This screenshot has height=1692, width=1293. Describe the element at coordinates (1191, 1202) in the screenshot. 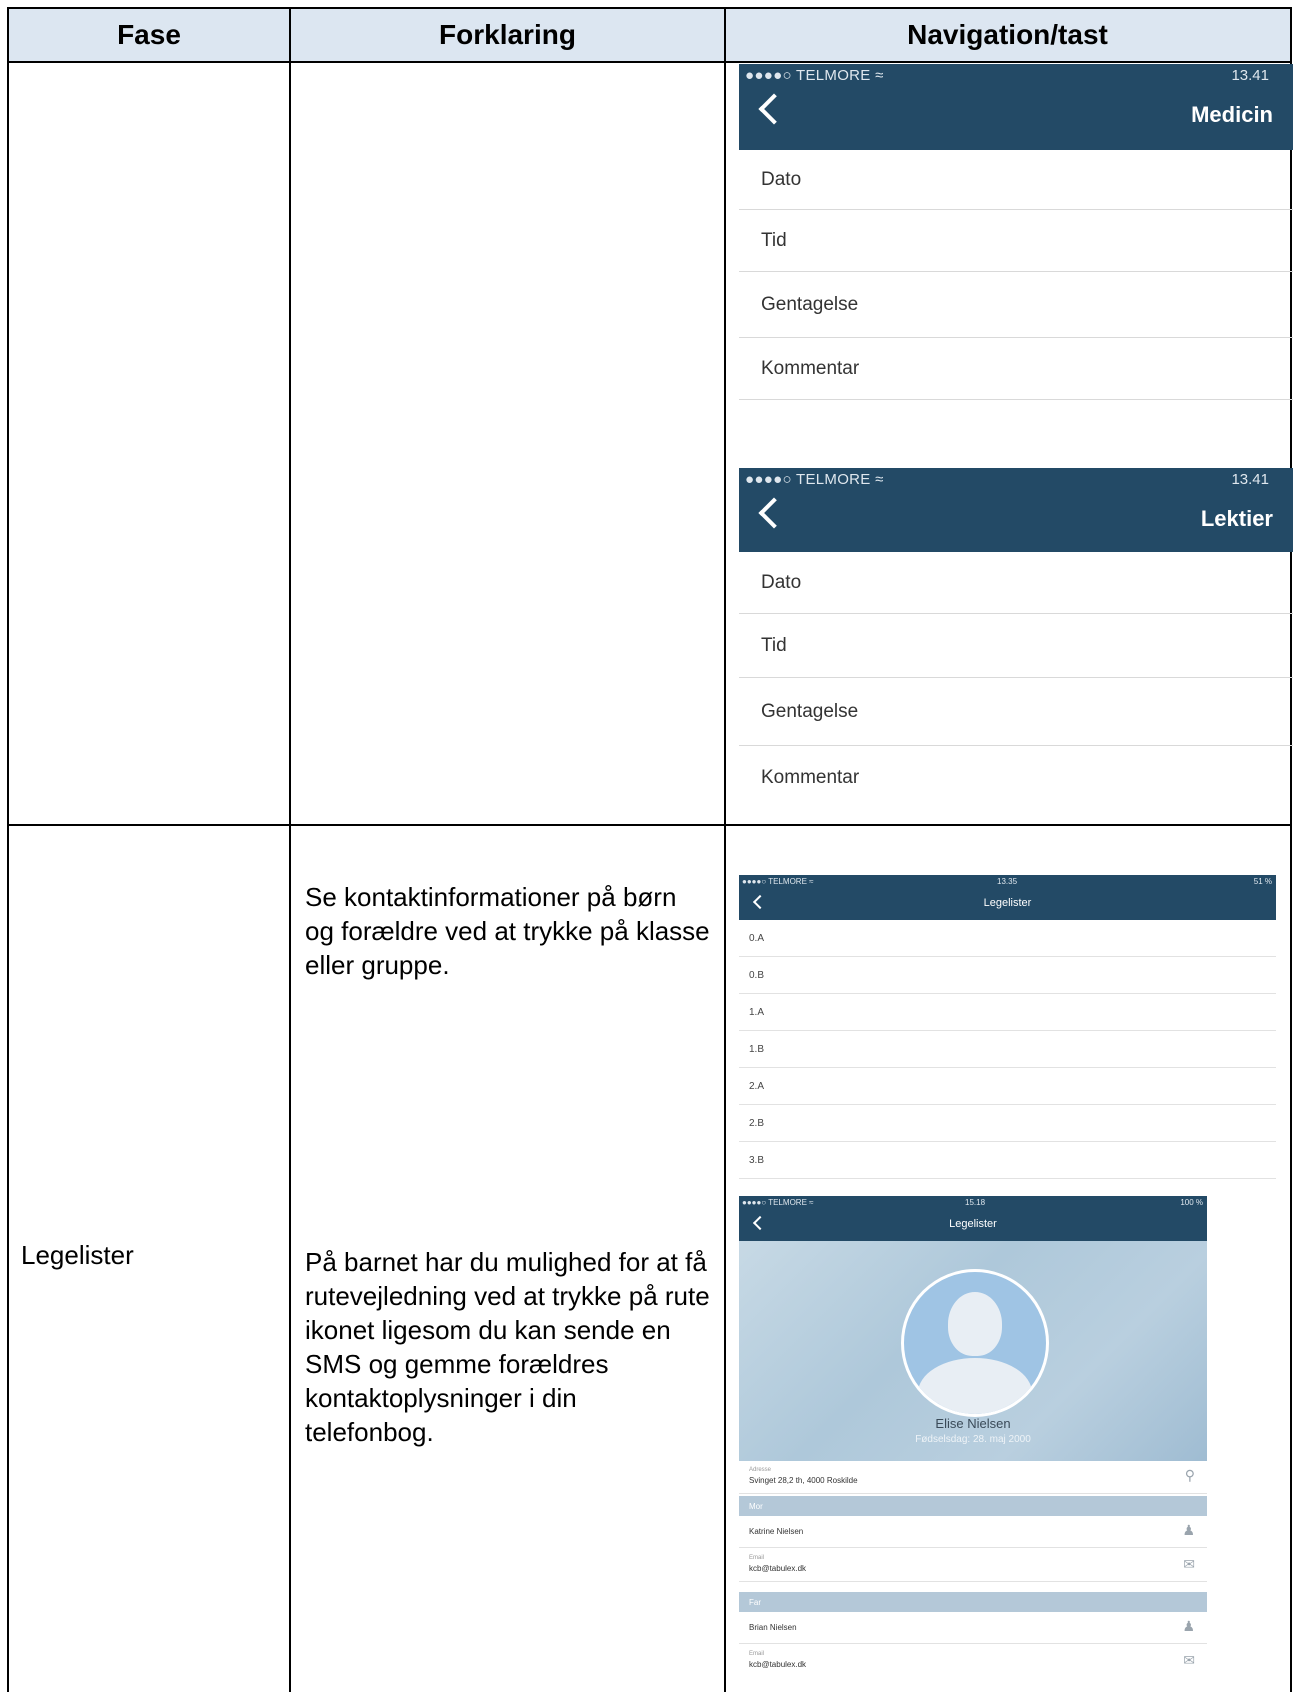

I see `status-battery: 100 %` at that location.